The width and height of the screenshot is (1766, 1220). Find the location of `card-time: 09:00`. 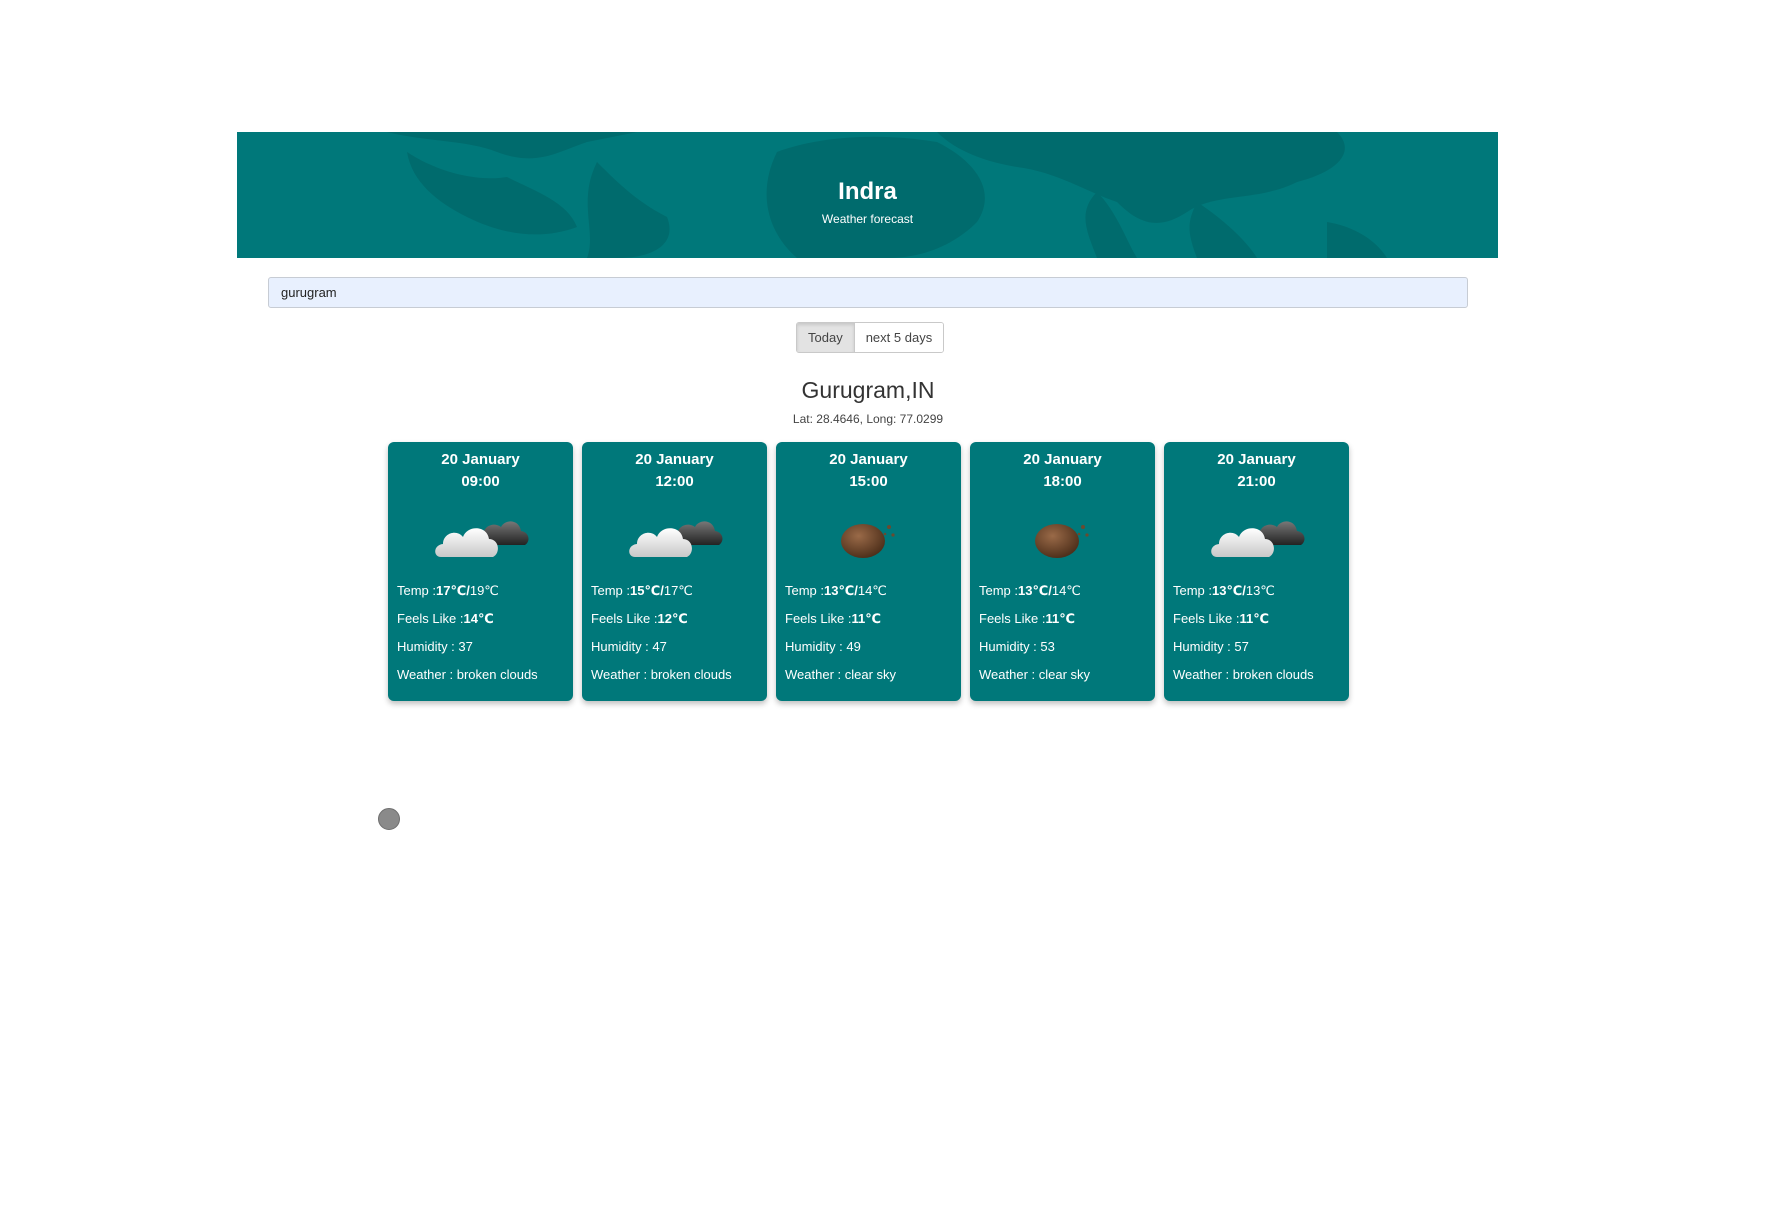

card-time: 09:00 is located at coordinates (480, 481).